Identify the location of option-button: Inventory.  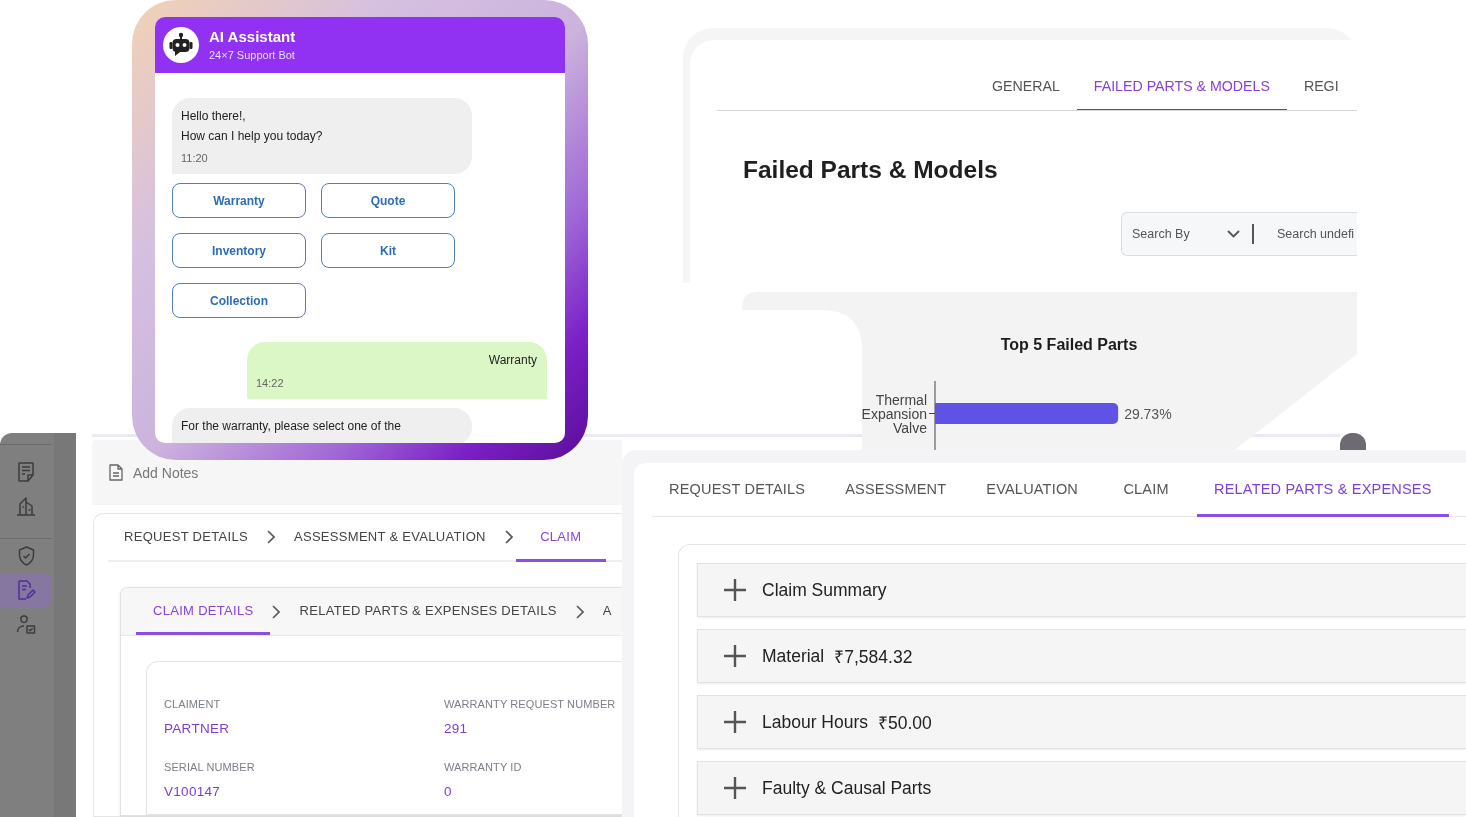
(239, 250).